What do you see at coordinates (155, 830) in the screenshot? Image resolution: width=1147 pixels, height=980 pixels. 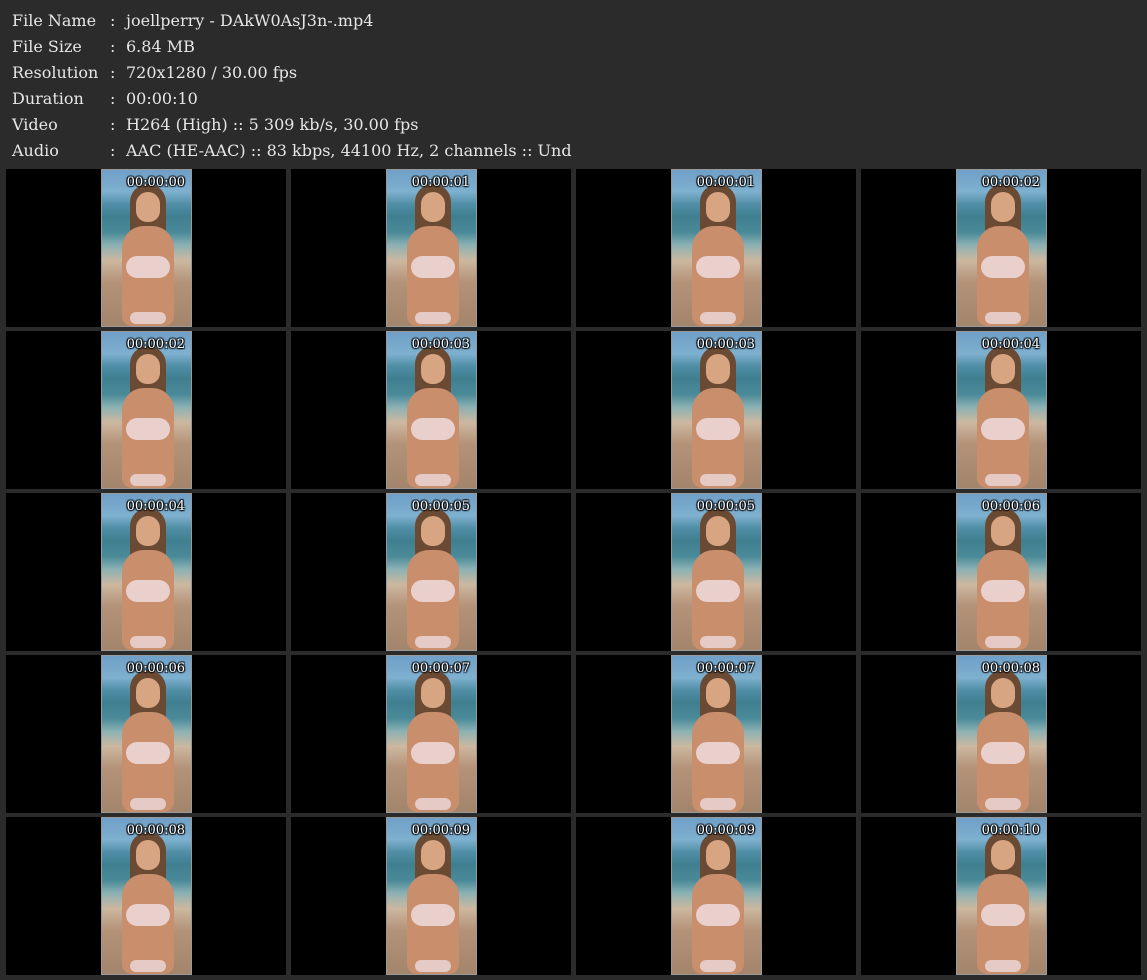 I see `frame-timestamp: 00:00:08` at bounding box center [155, 830].